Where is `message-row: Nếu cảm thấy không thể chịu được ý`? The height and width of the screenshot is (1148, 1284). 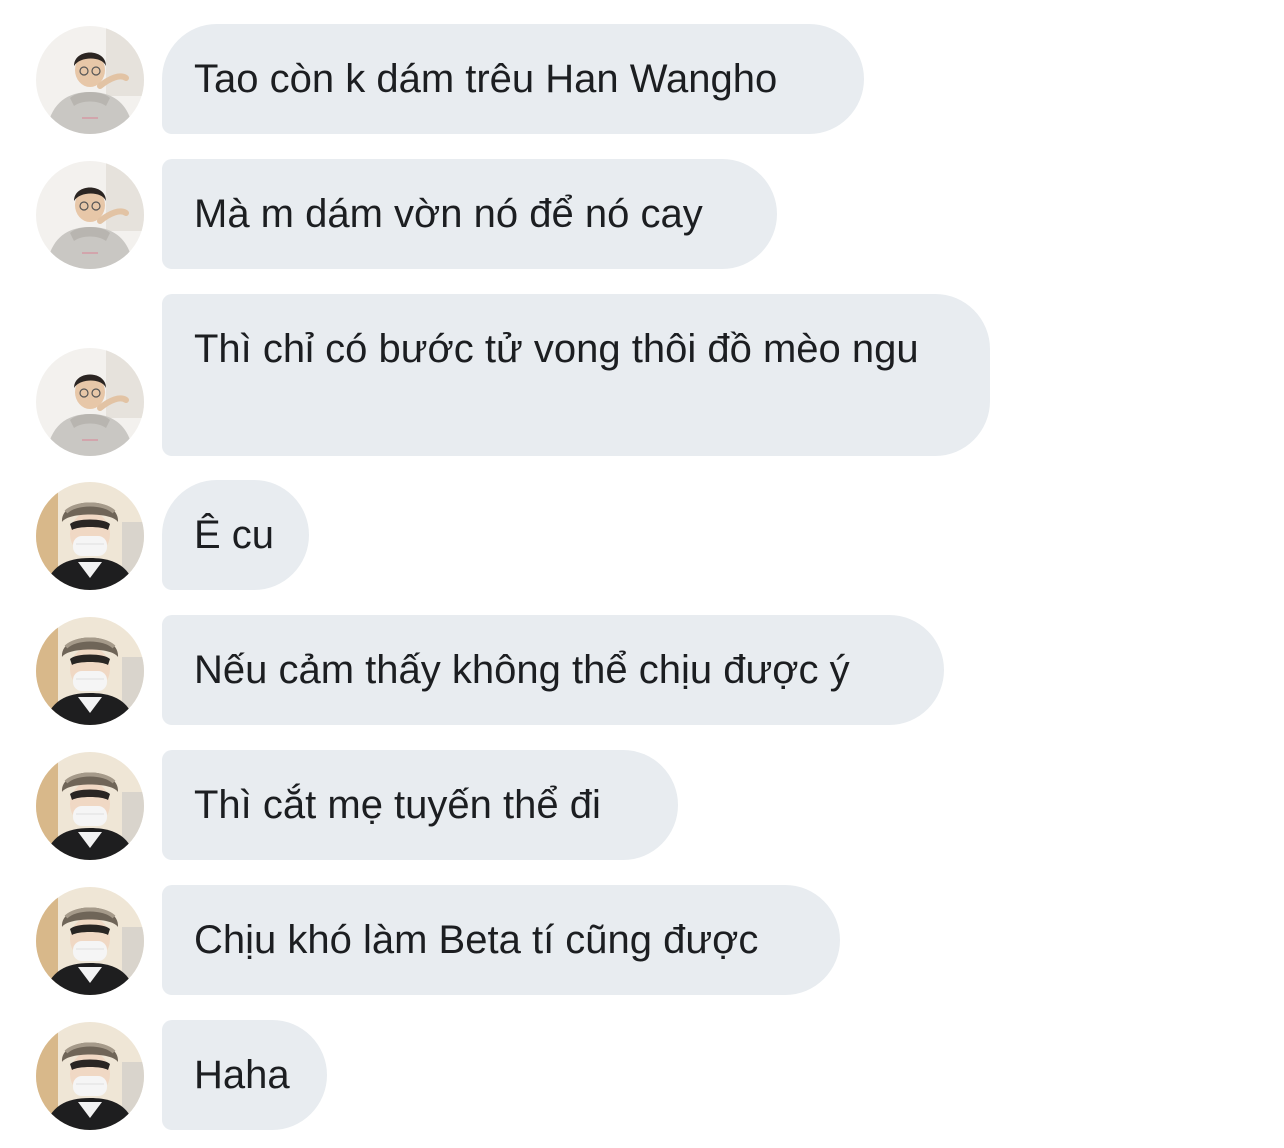 message-row: Nếu cảm thấy không thể chịu được ý is located at coordinates (642, 670).